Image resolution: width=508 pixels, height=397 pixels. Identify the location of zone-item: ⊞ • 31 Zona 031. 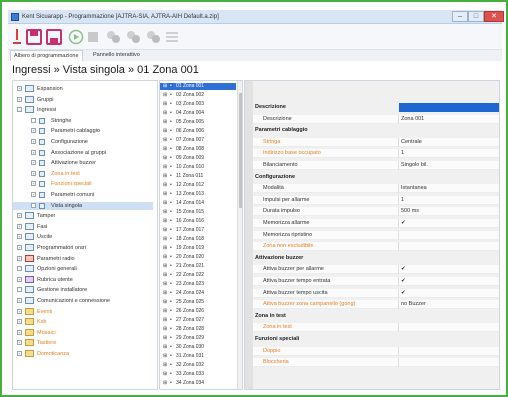
(198, 356).